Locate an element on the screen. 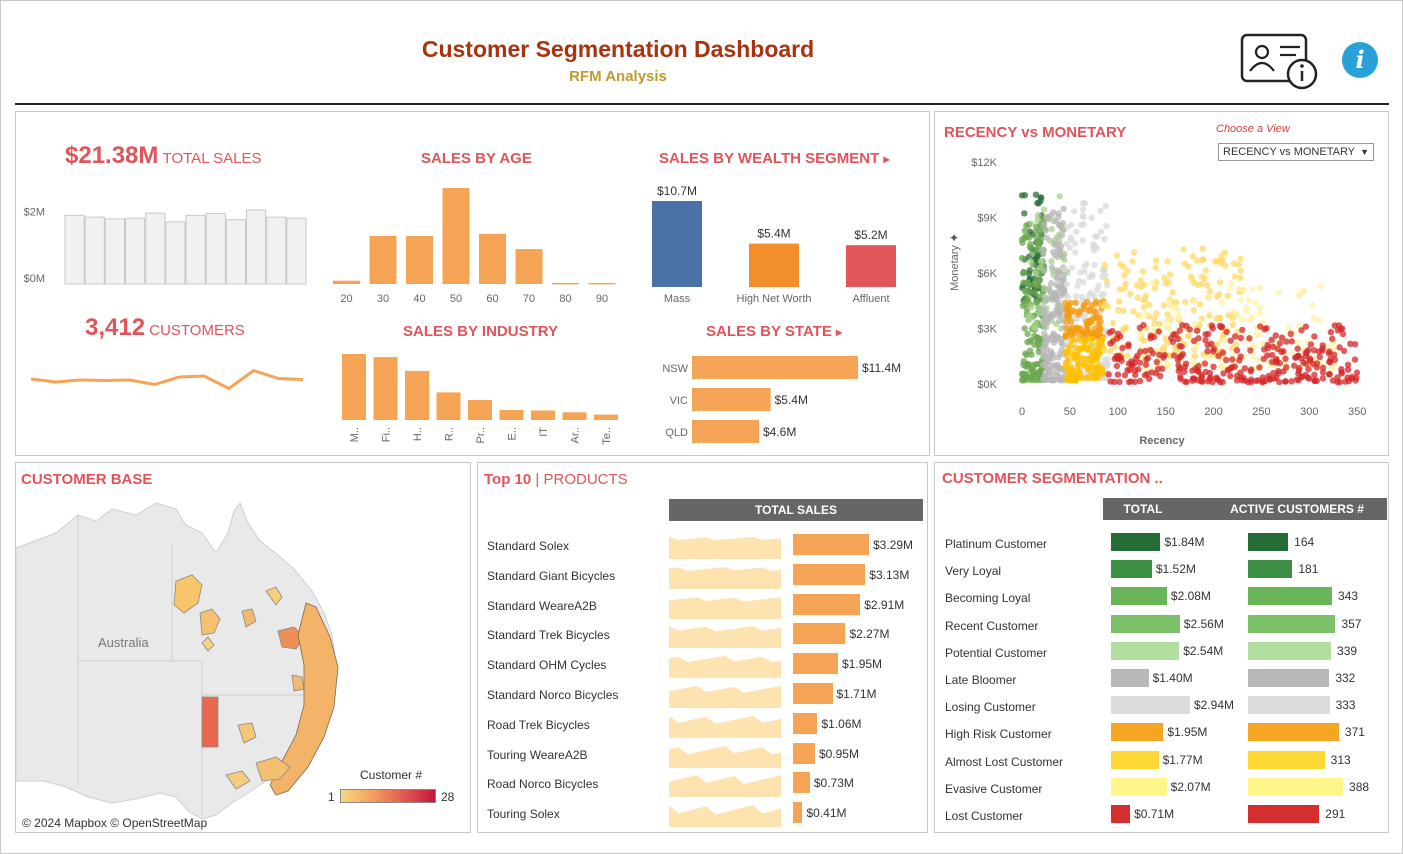  segment-sales-label: $1.40M is located at coordinates (1172, 678).